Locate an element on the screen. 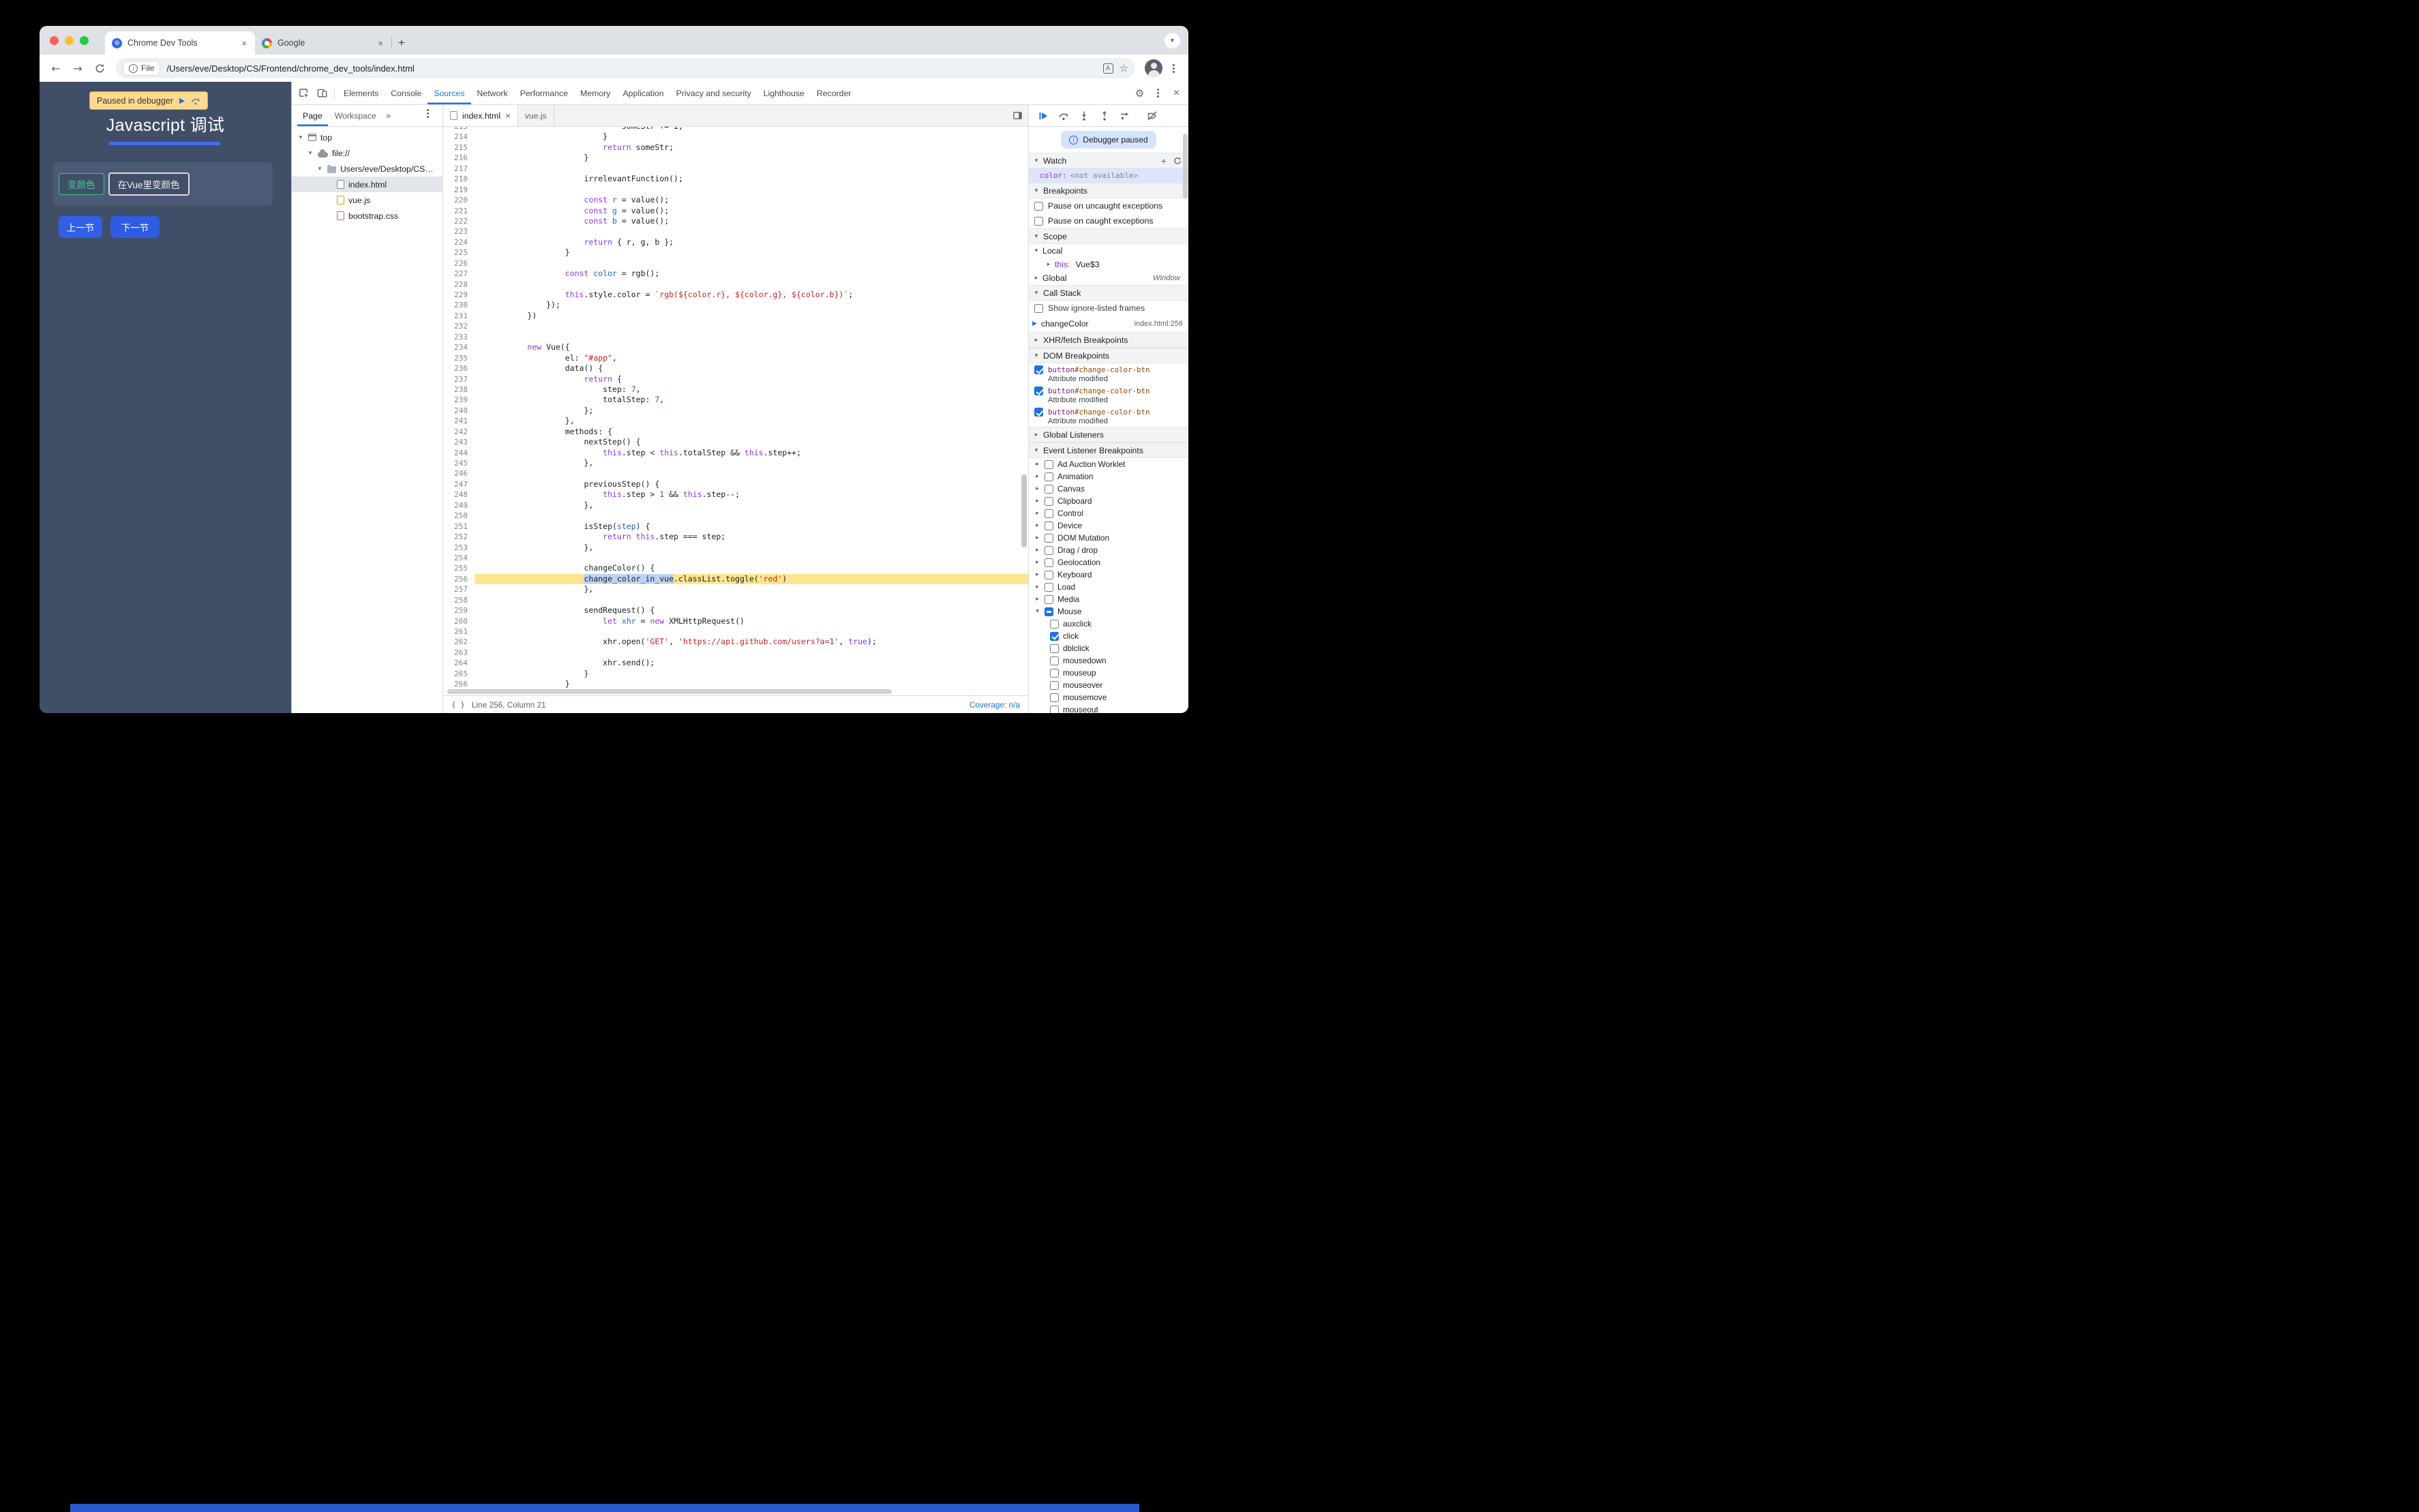  listener-event-mousedown: mousedown is located at coordinates (1108, 660).